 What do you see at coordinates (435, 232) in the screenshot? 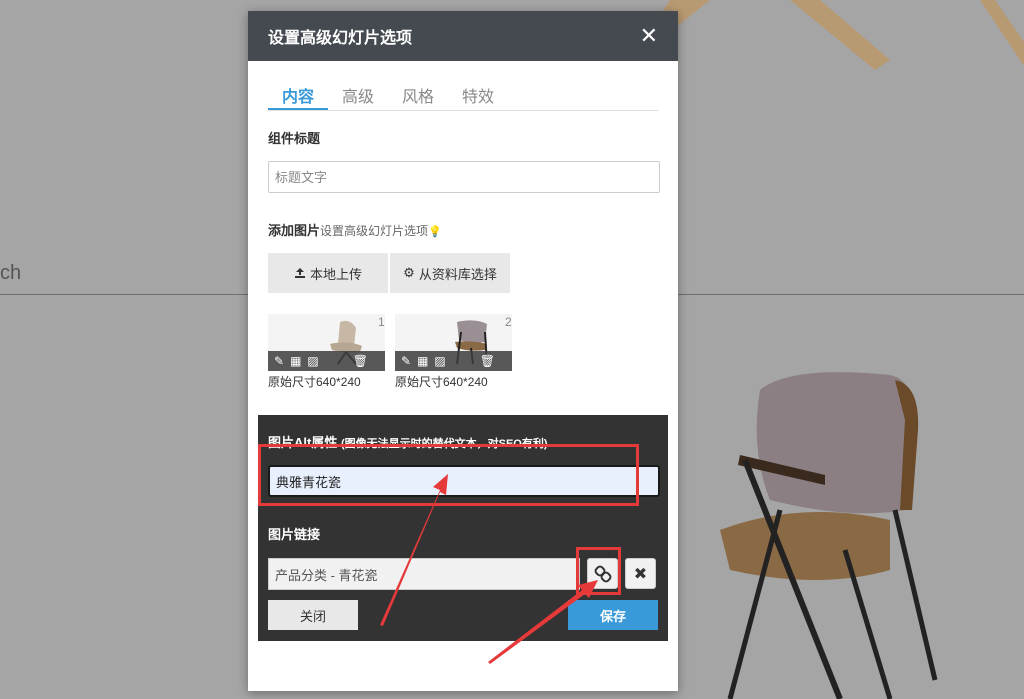
I see `lightbulb-icon: 💡` at bounding box center [435, 232].